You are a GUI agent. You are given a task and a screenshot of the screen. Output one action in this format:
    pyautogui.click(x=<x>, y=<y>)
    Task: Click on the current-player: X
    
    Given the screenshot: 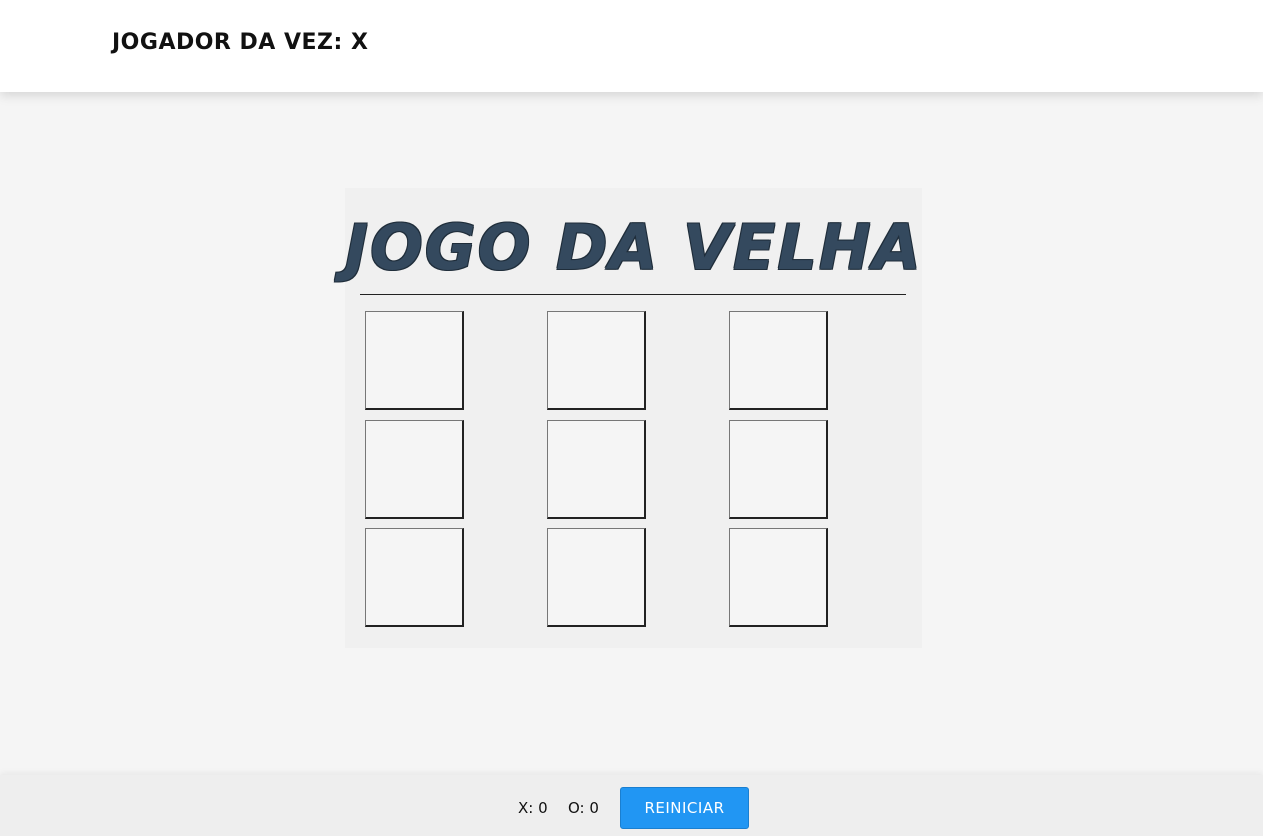 What is the action you would take?
    pyautogui.click(x=359, y=42)
    